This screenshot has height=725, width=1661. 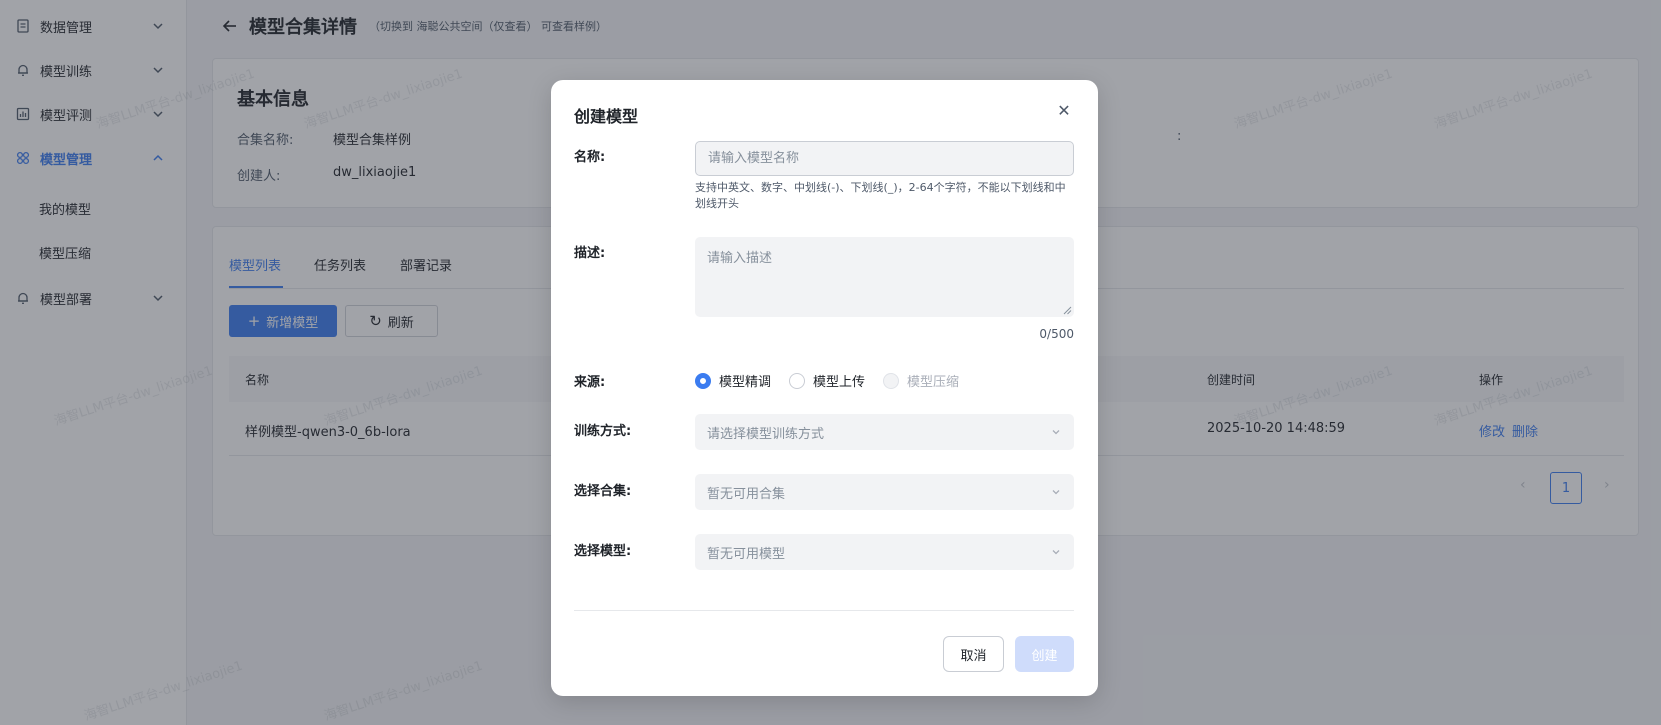 I want to click on radio-disabled-icon, so click(x=891, y=380).